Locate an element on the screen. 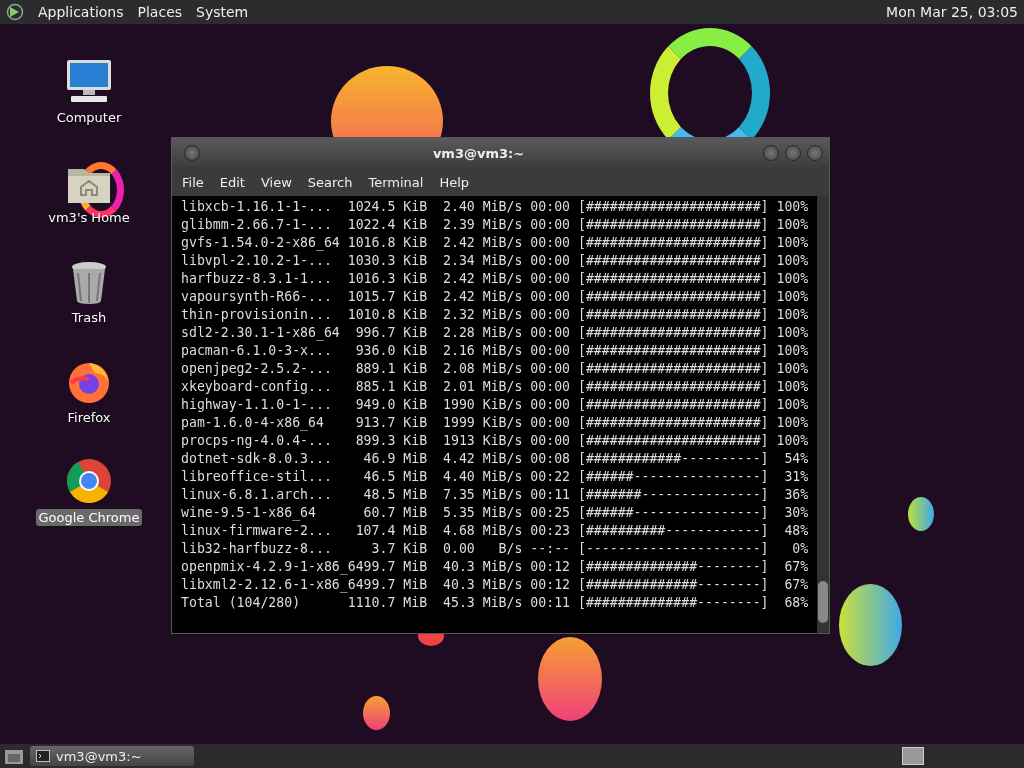 This screenshot has width=1024, height=768. menu-item: Terminal is located at coordinates (396, 182).